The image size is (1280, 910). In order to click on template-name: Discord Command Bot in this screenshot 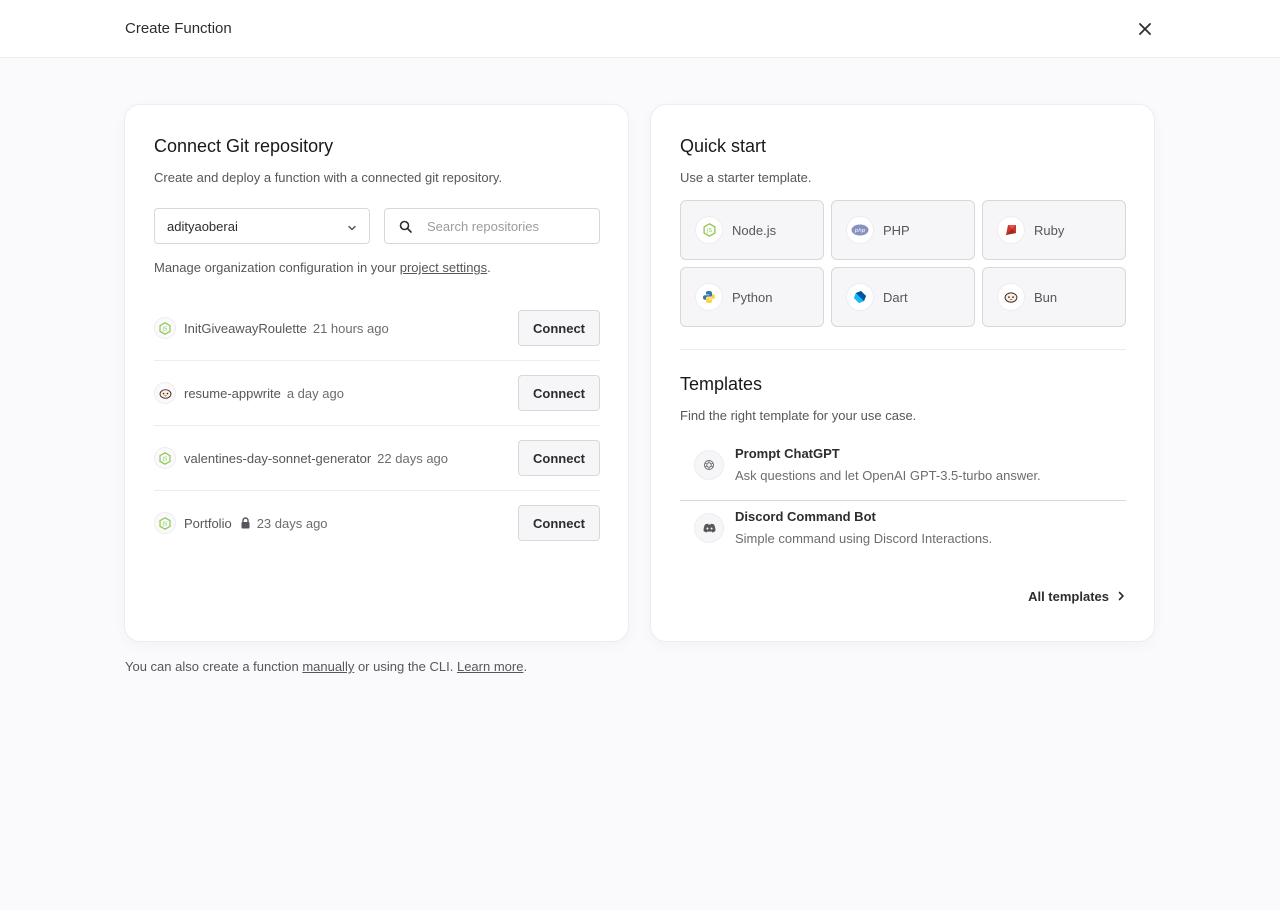, I will do `click(805, 516)`.